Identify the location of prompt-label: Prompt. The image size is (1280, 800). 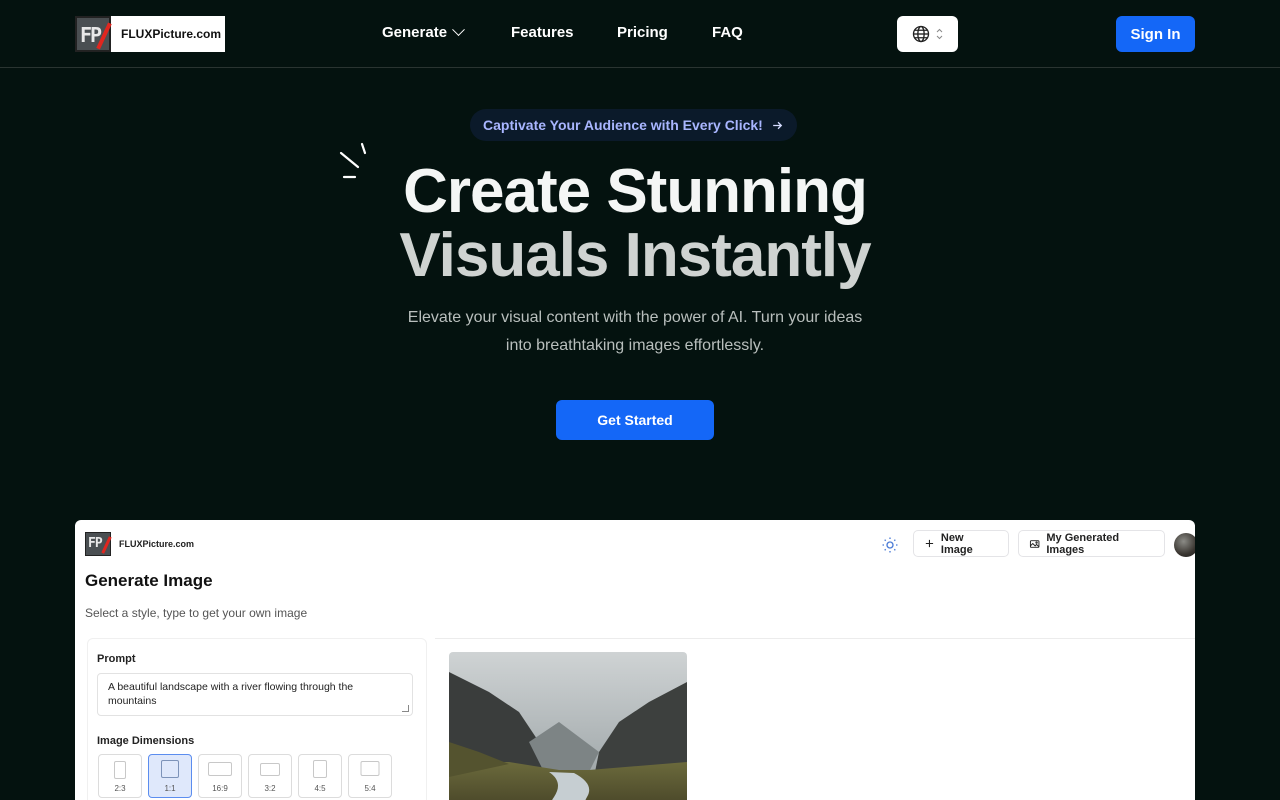
(116, 659).